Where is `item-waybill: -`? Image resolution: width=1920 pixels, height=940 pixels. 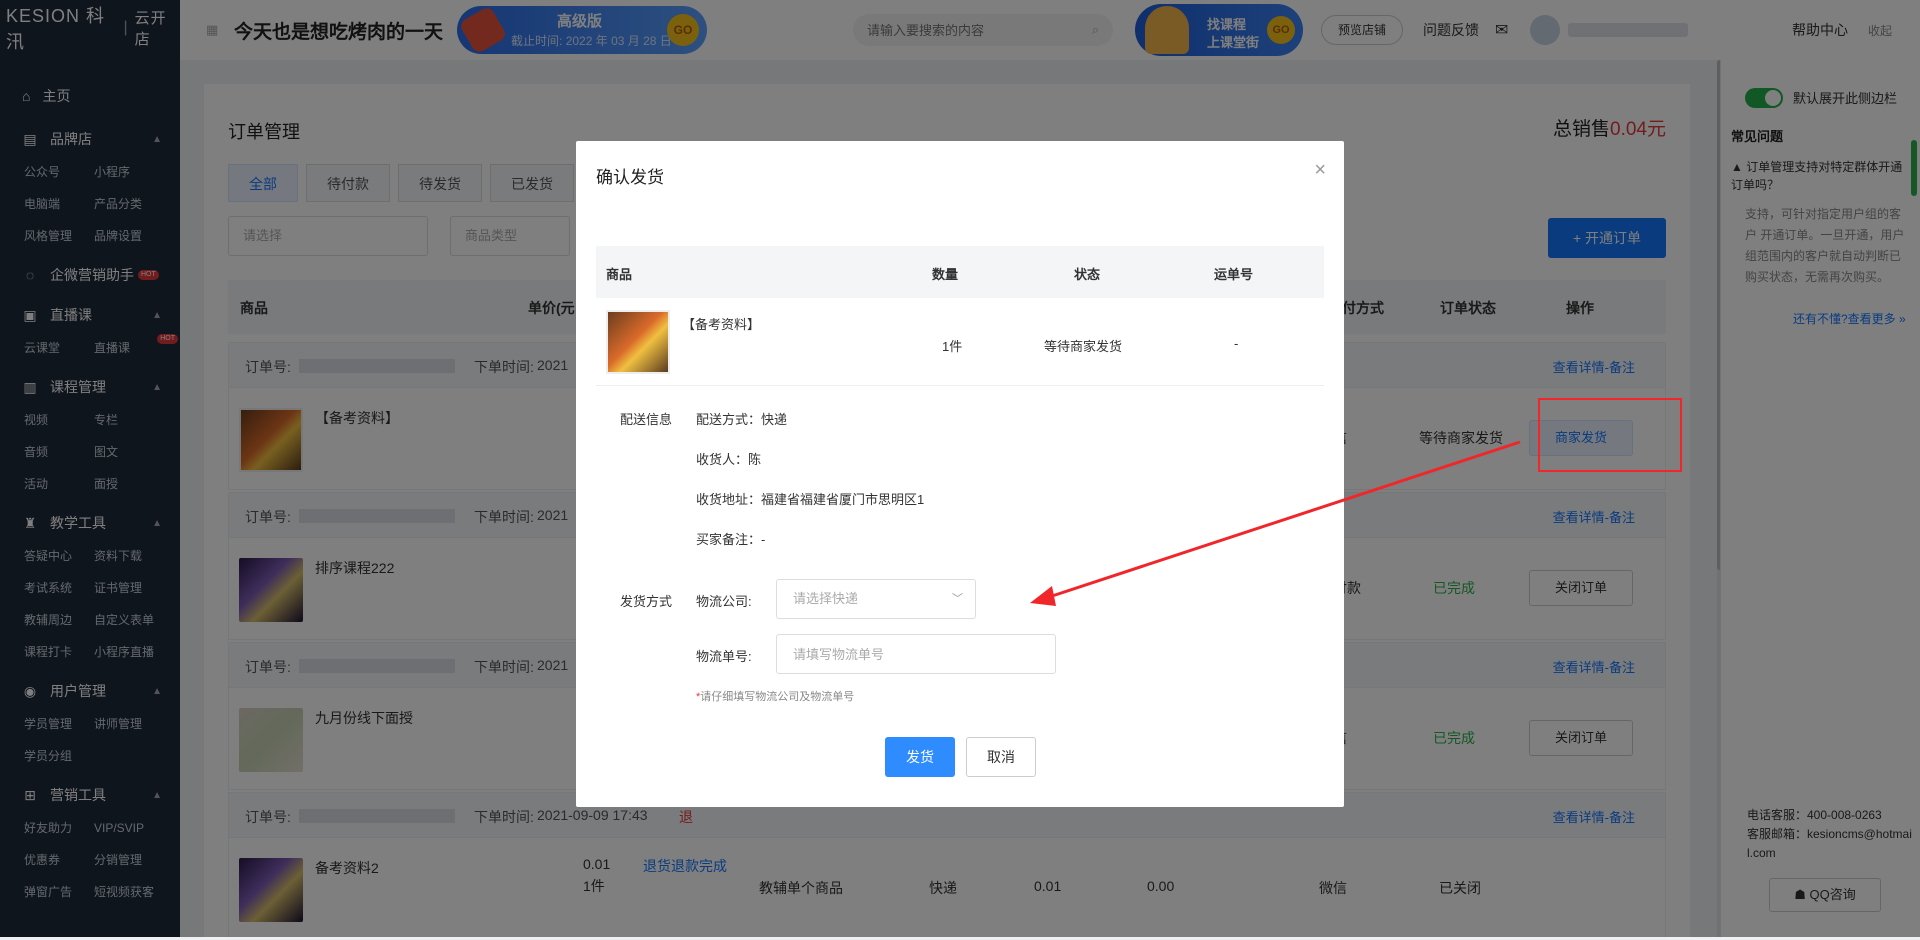
item-waybill: - is located at coordinates (1236, 343).